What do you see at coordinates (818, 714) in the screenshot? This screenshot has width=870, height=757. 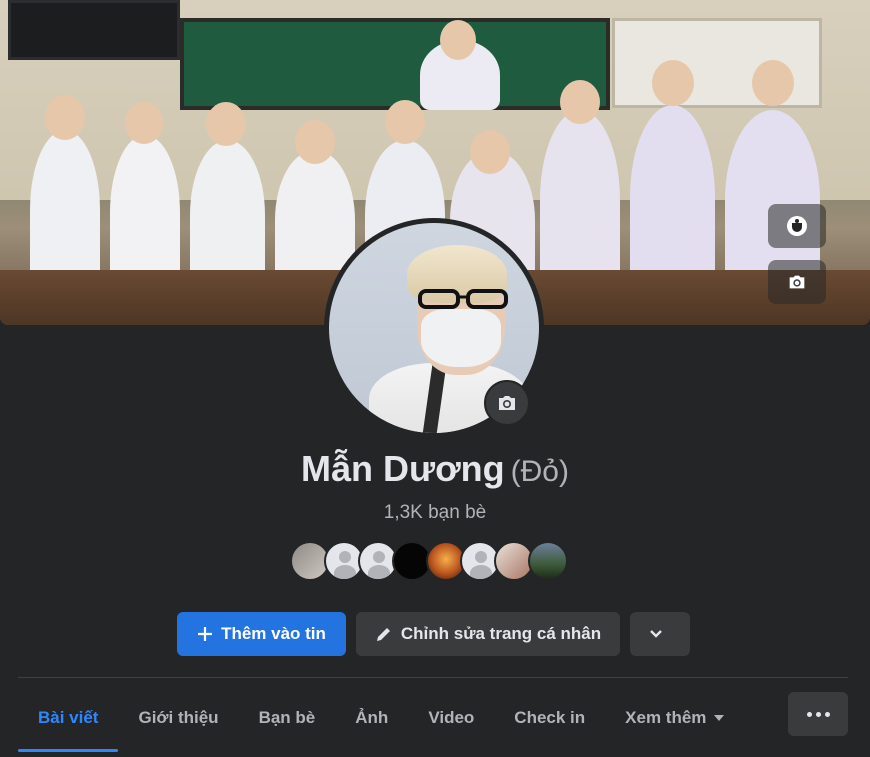 I see `tab-menu-button` at bounding box center [818, 714].